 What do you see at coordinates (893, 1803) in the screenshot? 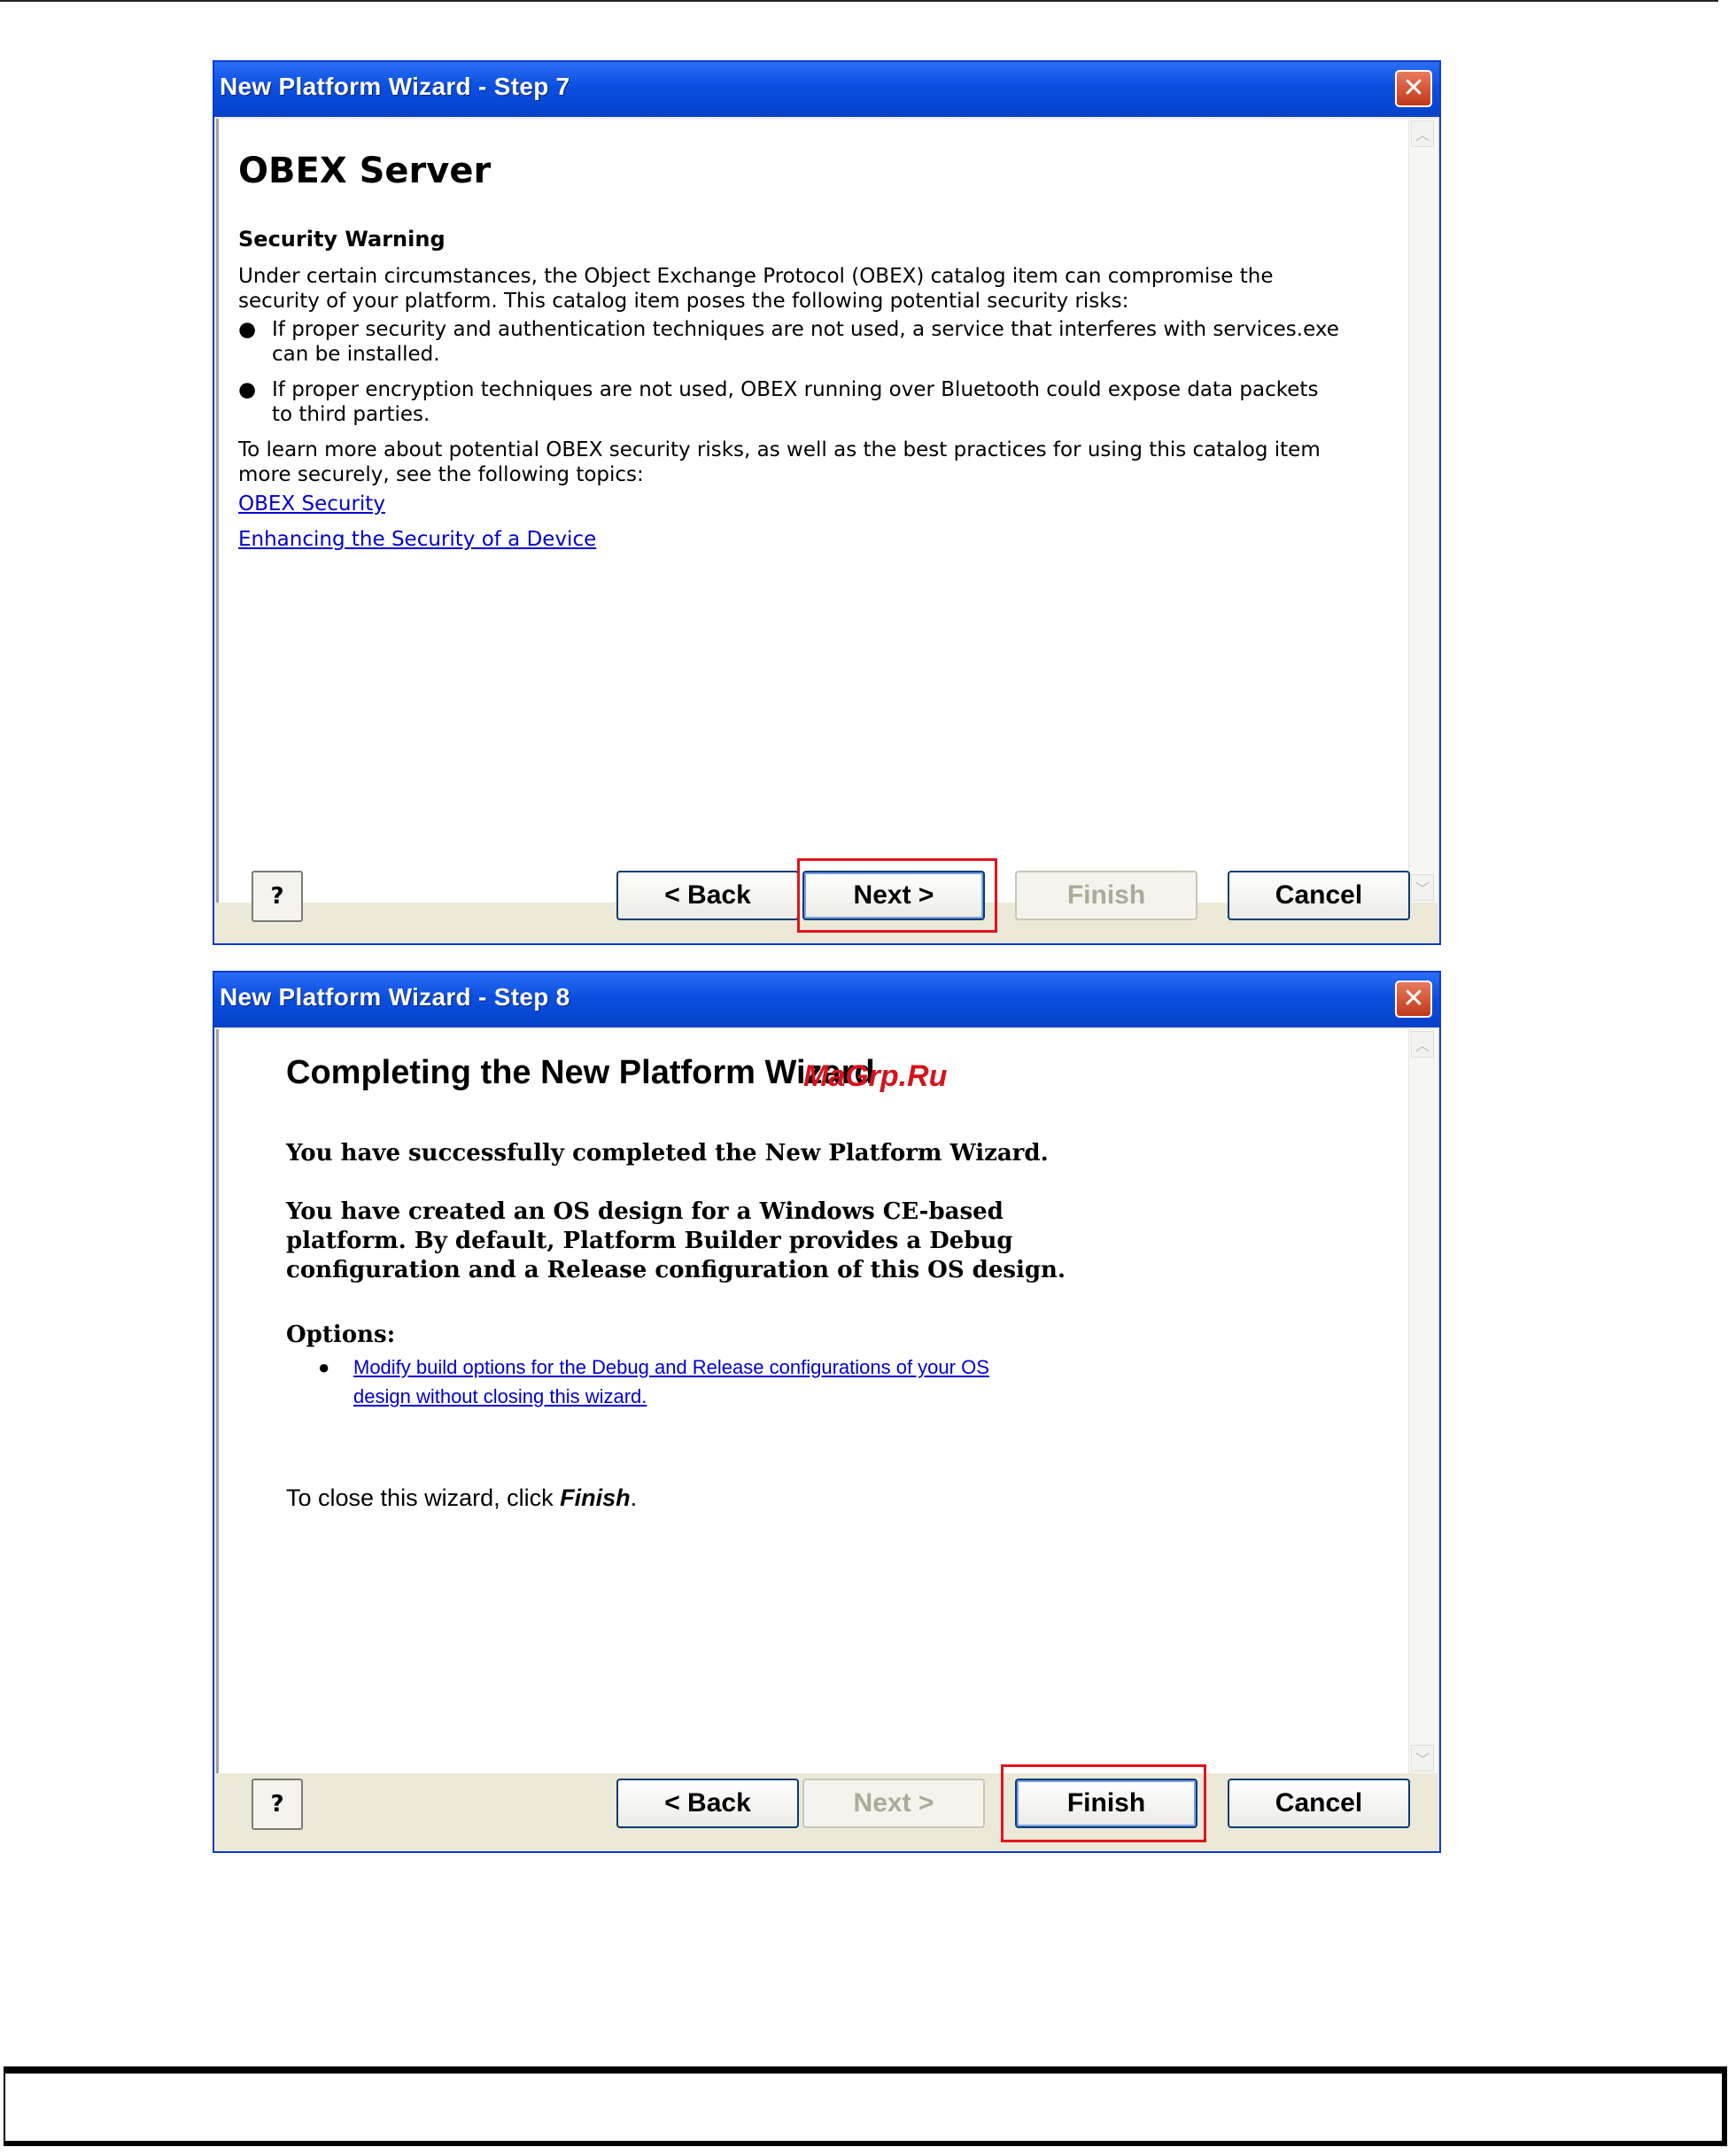
I see `next-button: Next >` at bounding box center [893, 1803].